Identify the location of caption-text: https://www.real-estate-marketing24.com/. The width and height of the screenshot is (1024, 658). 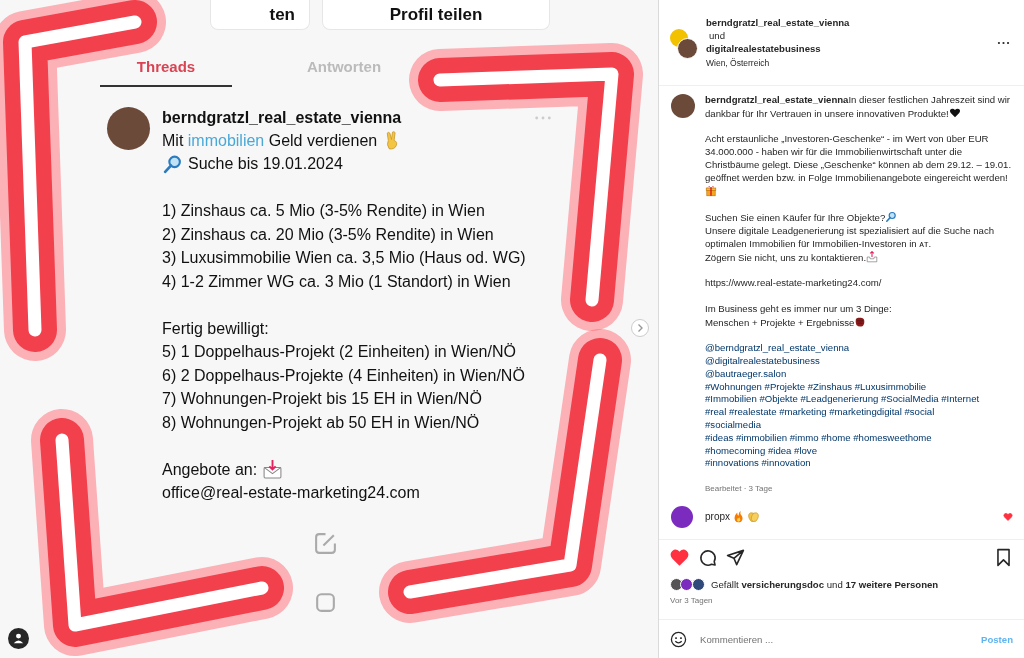
(793, 283).